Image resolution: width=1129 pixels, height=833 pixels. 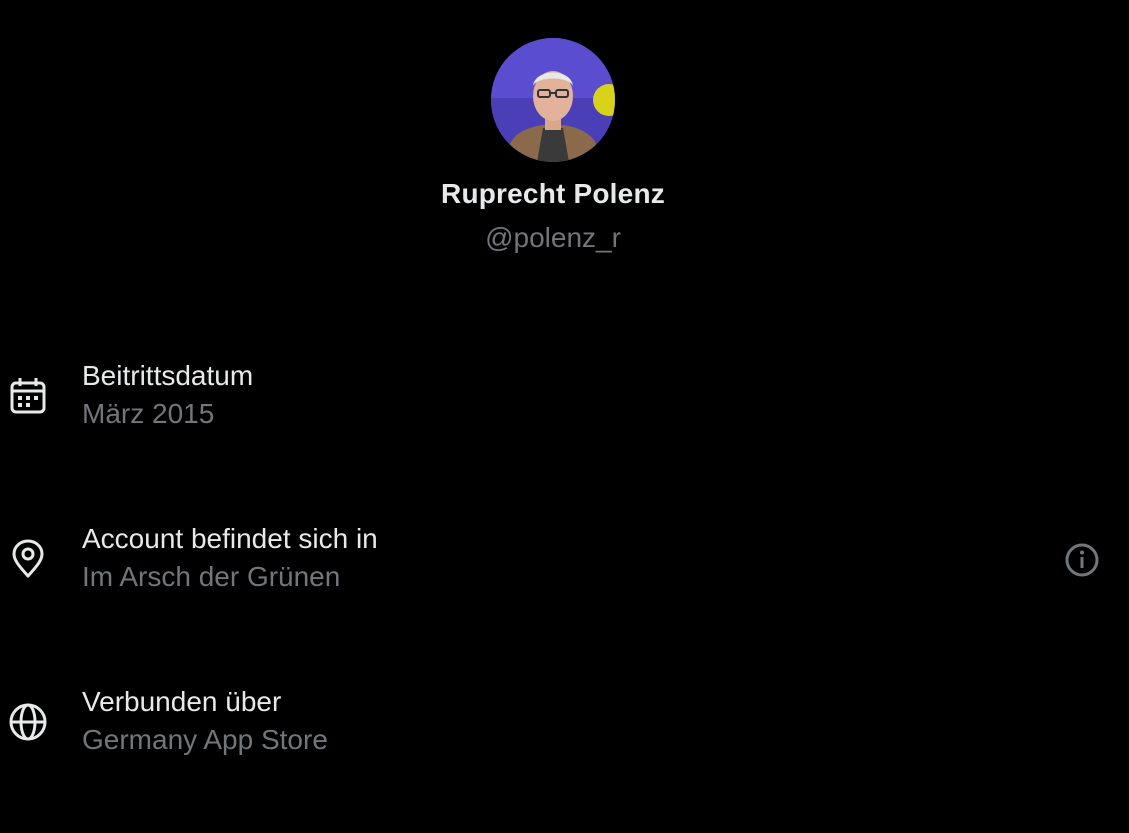 What do you see at coordinates (564, 724) in the screenshot?
I see `connected-via-row: Verbunden über Germany App Store` at bounding box center [564, 724].